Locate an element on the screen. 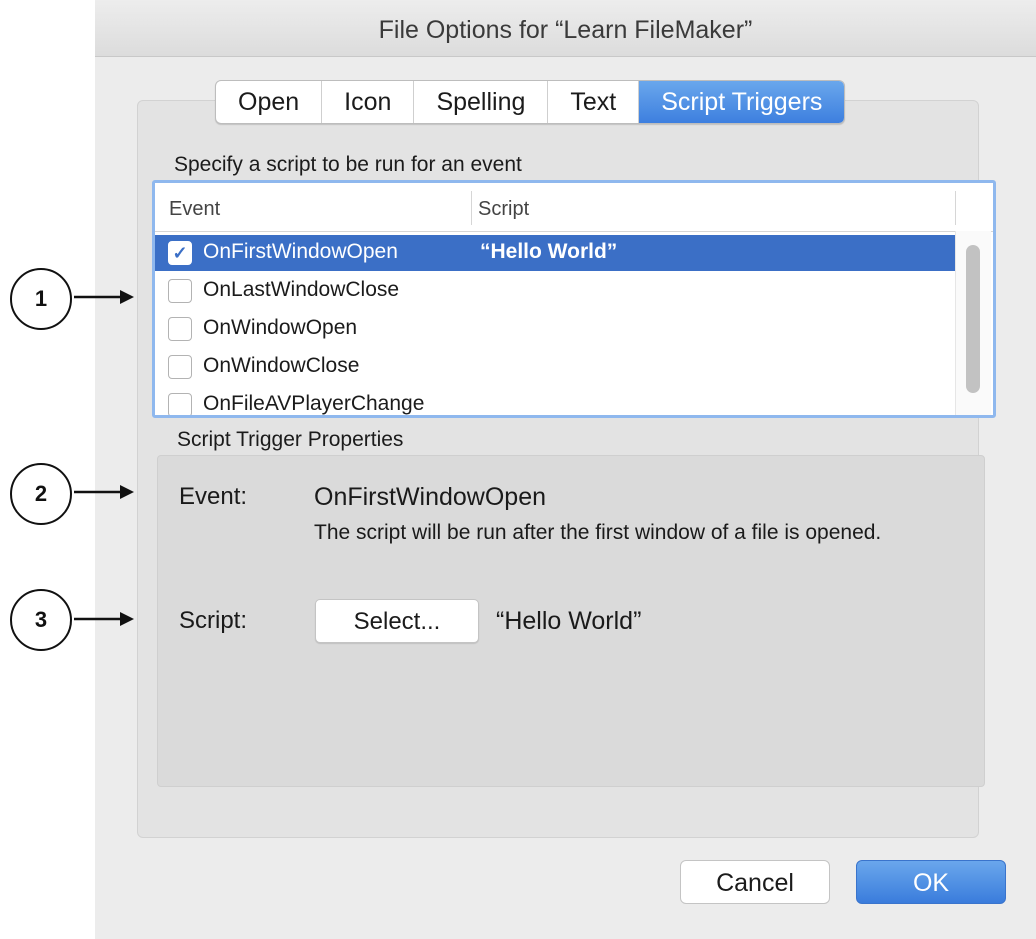 Image resolution: width=1036 pixels, height=939 pixels. list-item: ✓ OnFirstWindowOpen “Hello World” is located at coordinates (555, 253).